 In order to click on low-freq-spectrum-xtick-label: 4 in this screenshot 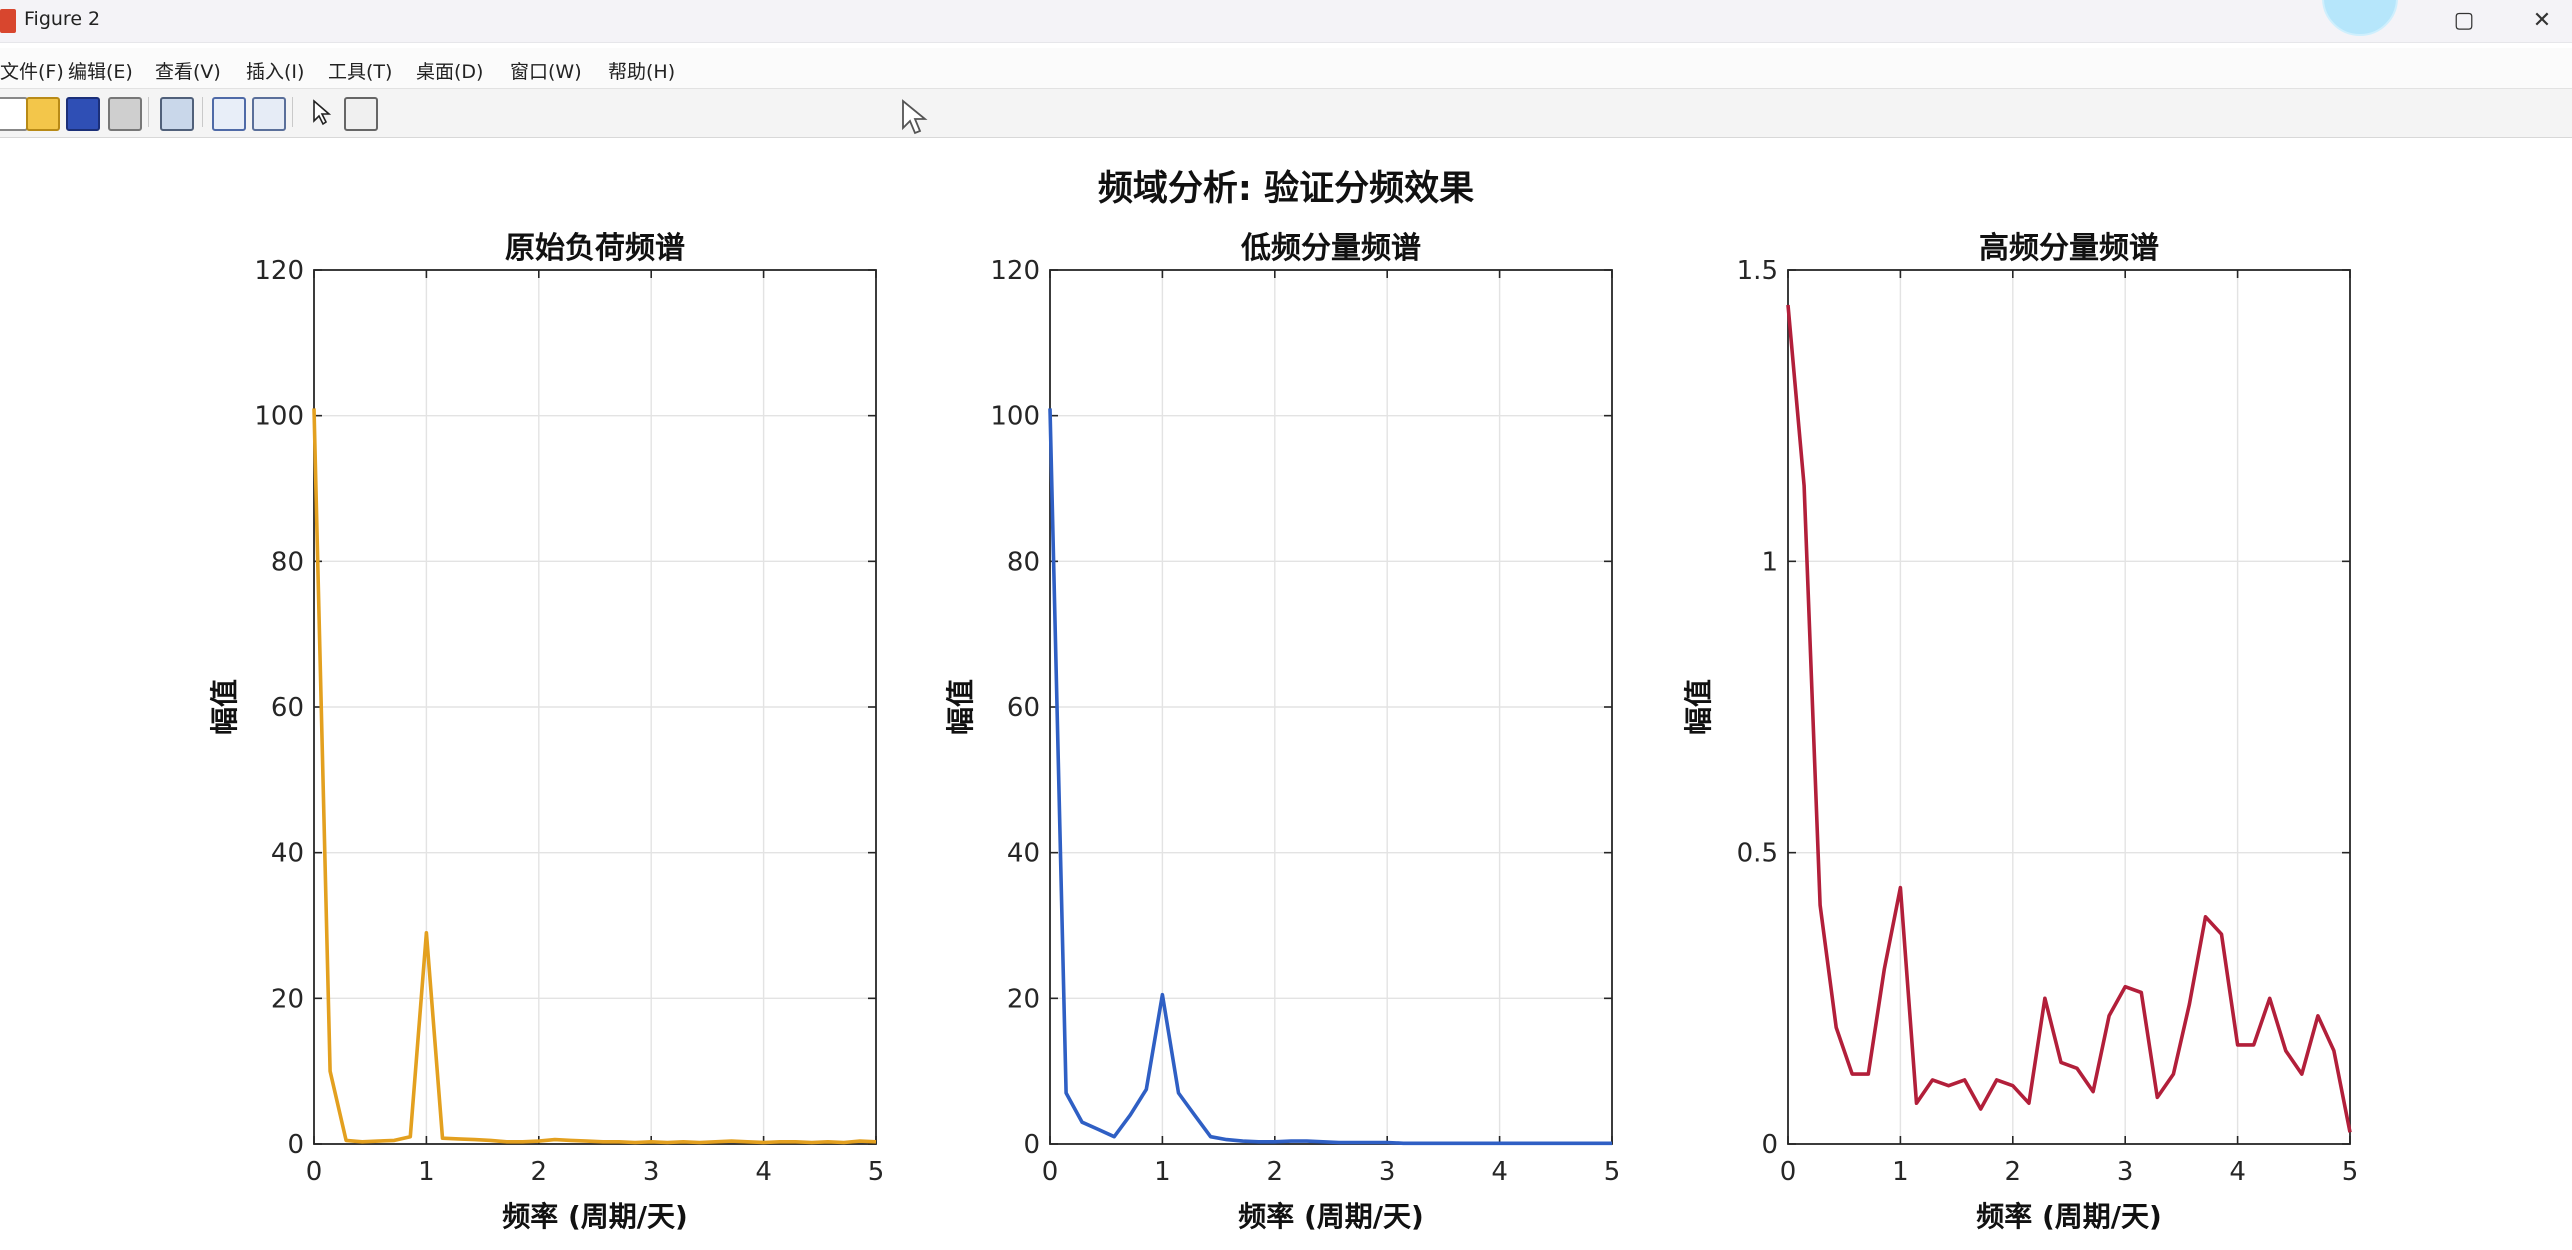, I will do `click(1499, 1172)`.